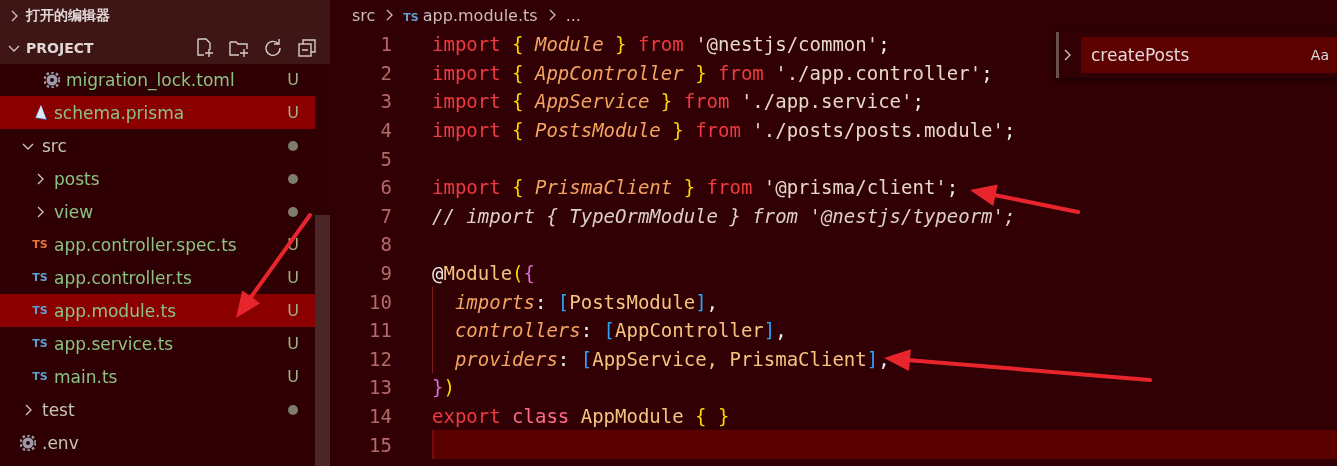 This screenshot has width=1337, height=466. What do you see at coordinates (620, 330) in the screenshot?
I see `code-line: controllers: [AppController],` at bounding box center [620, 330].